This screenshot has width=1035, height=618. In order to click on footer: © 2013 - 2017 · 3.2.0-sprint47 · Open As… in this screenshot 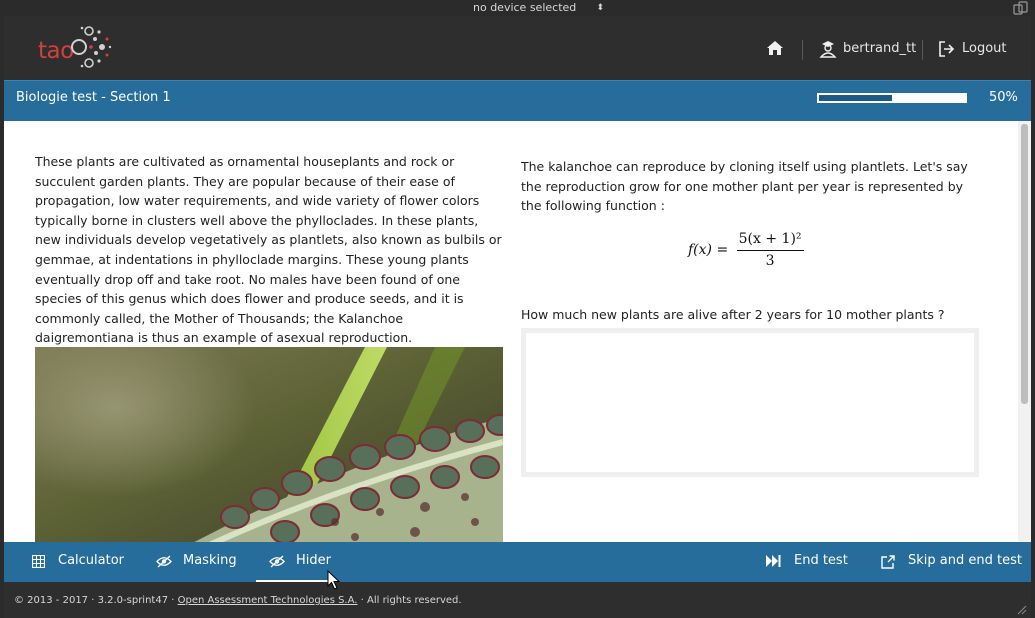, I will do `click(517, 600)`.